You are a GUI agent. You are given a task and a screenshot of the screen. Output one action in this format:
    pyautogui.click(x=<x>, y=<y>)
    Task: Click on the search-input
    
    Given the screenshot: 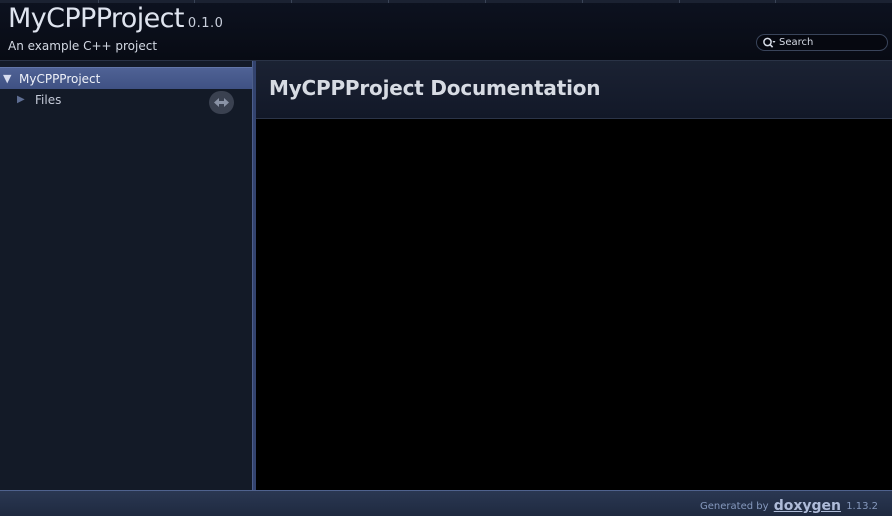 What is the action you would take?
    pyautogui.click(x=831, y=42)
    